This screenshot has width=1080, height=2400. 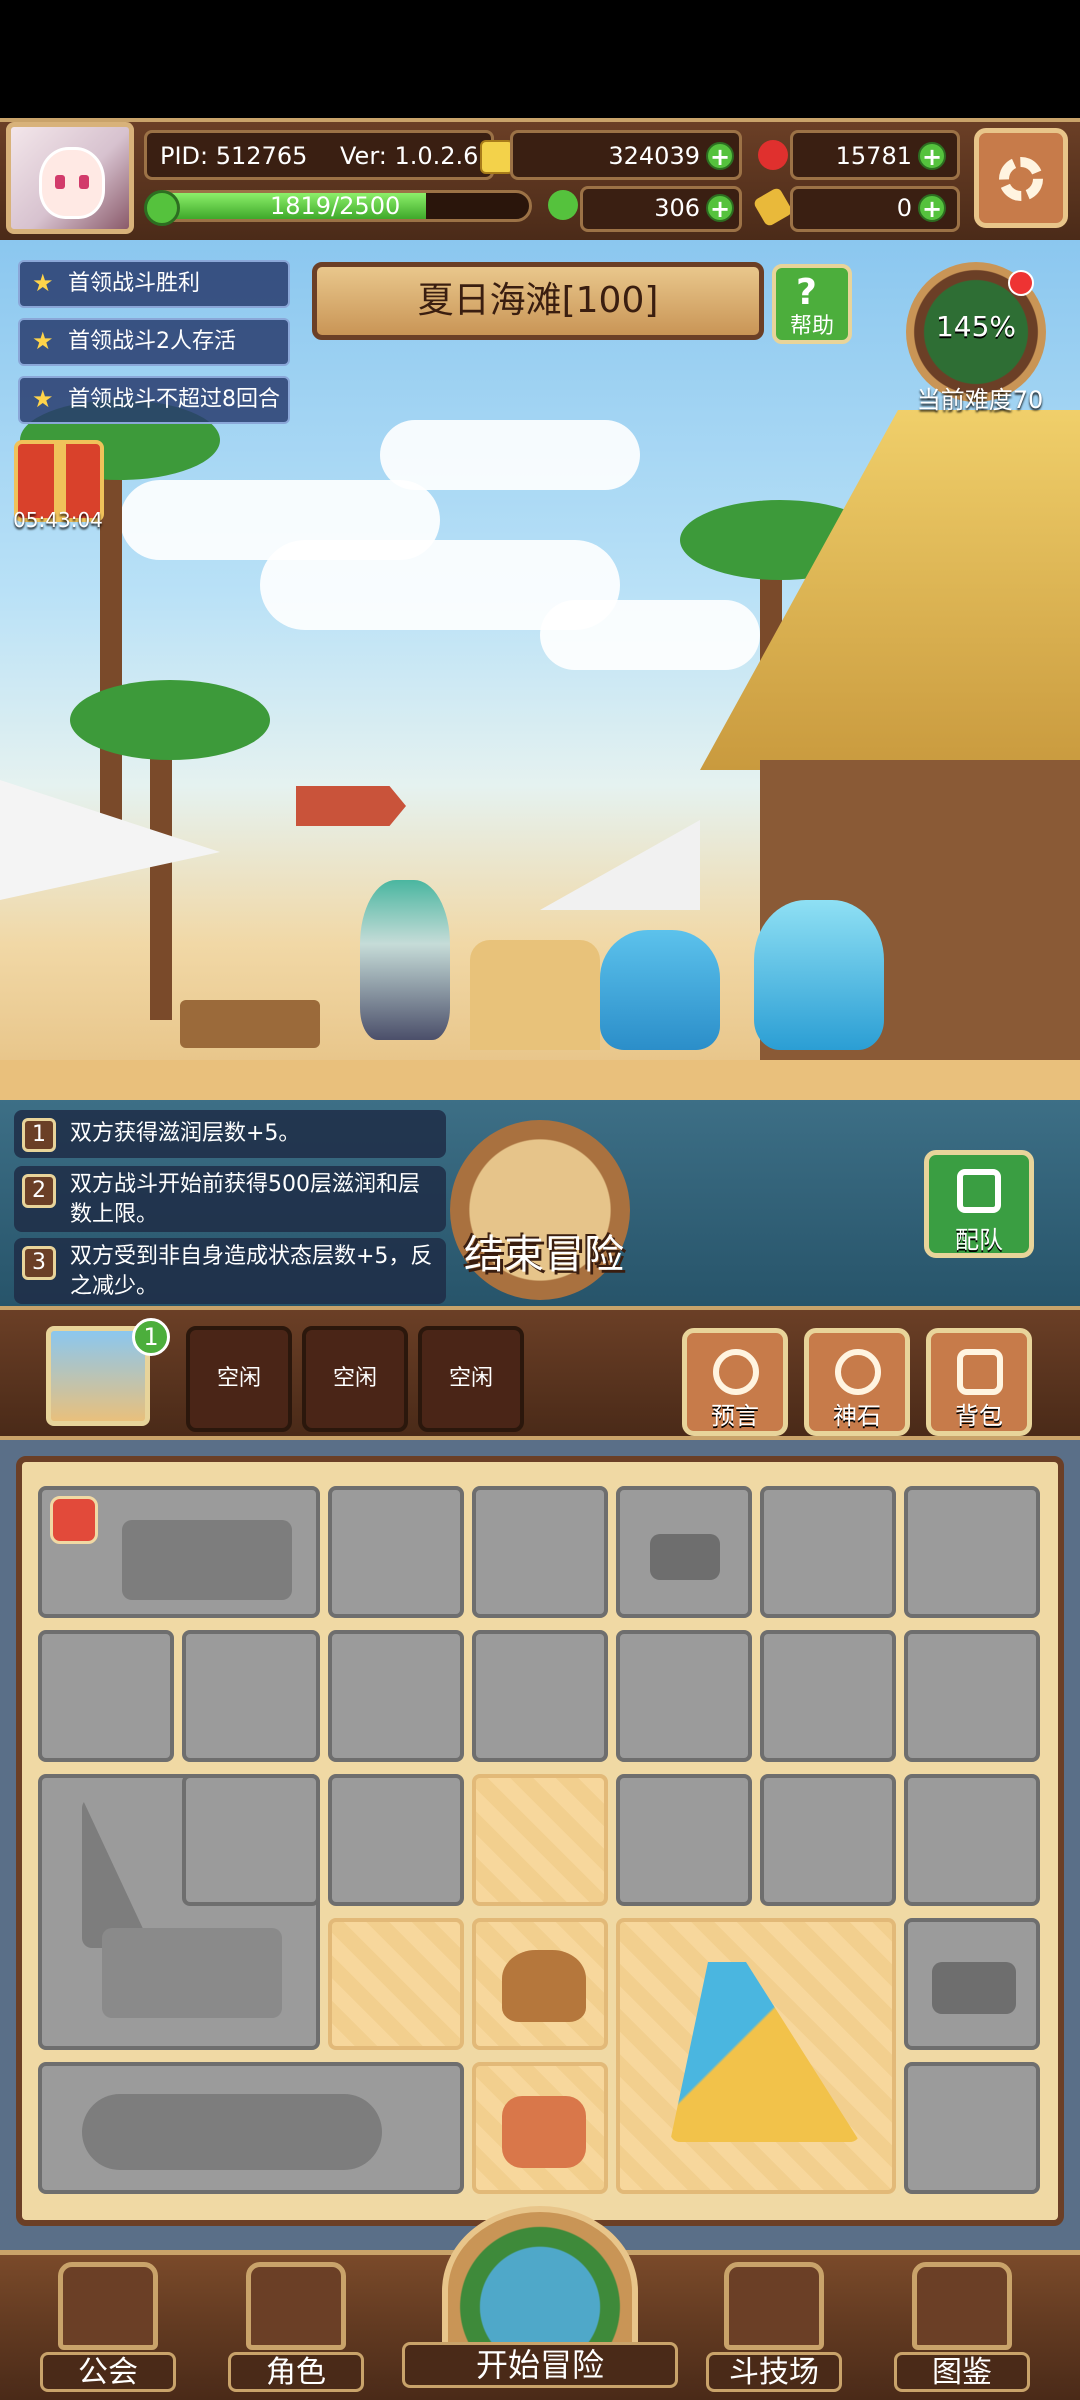 What do you see at coordinates (540, 2303) in the screenshot?
I see `nav-start-adventure: 开始冒险` at bounding box center [540, 2303].